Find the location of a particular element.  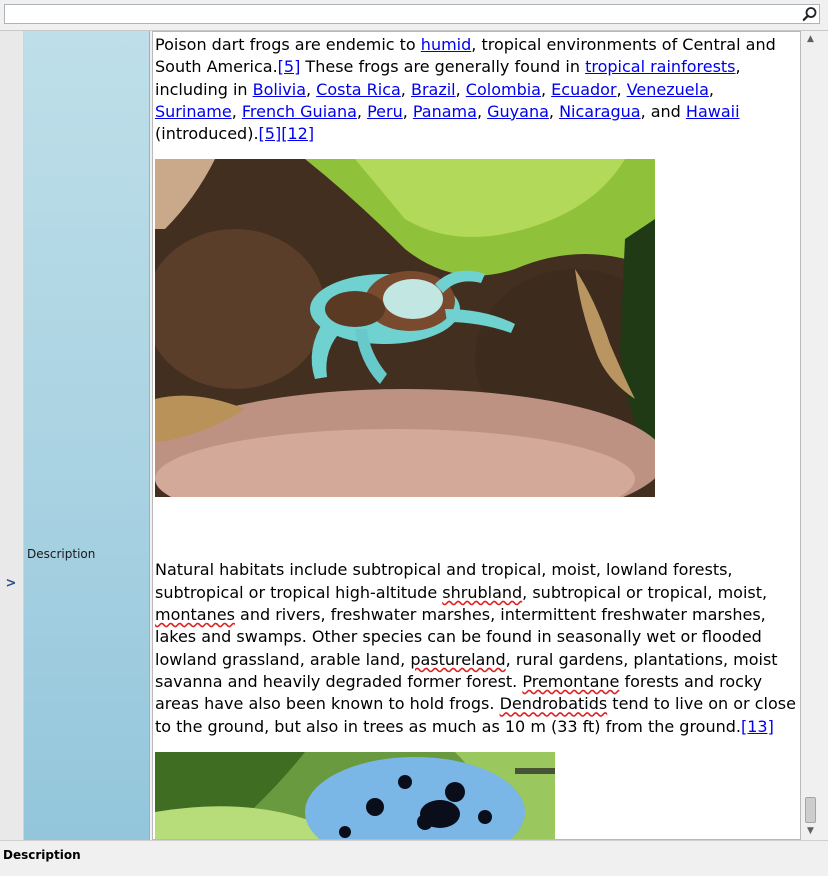

hyperlink: French Guiana is located at coordinates (299, 111).